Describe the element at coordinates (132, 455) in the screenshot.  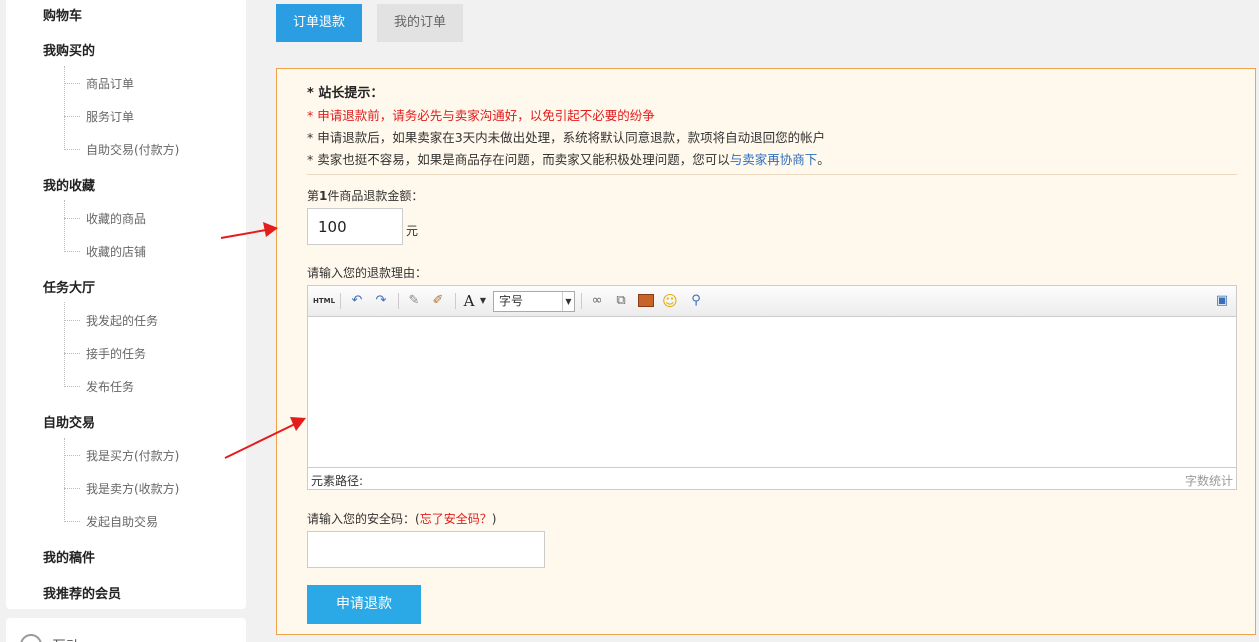
I see `sidebar-item-buyer: 我是买方(付款方)` at that location.